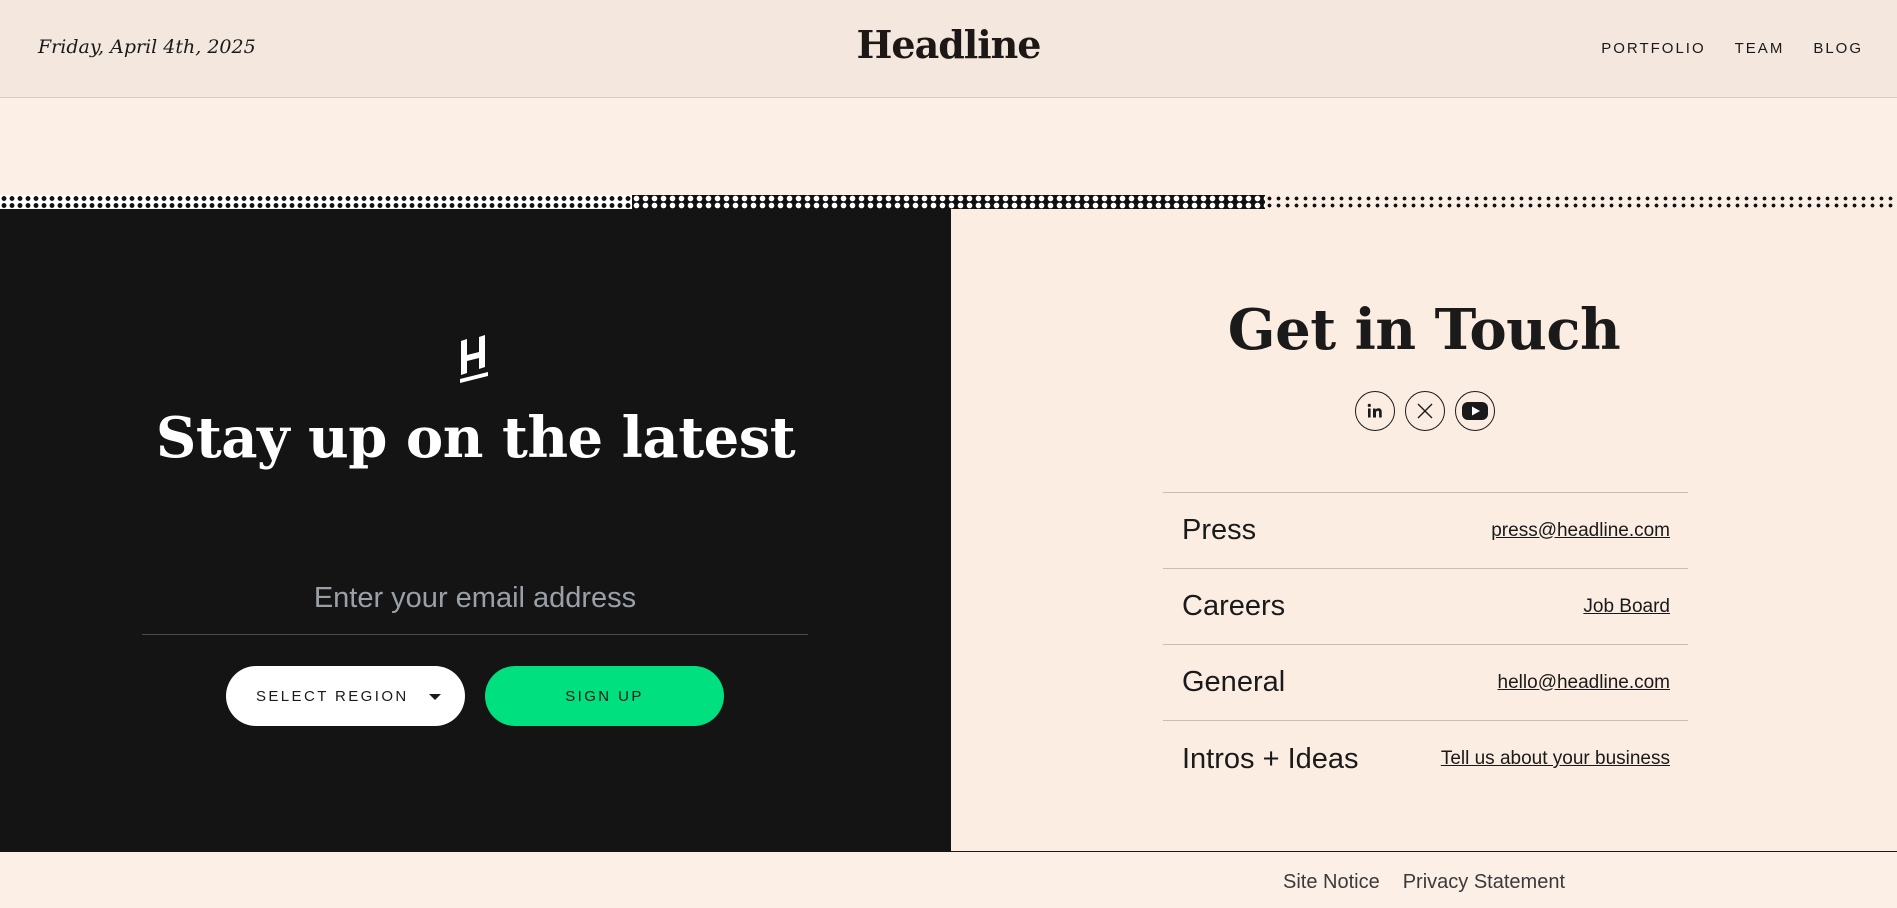  What do you see at coordinates (475, 599) in the screenshot?
I see `email-input` at bounding box center [475, 599].